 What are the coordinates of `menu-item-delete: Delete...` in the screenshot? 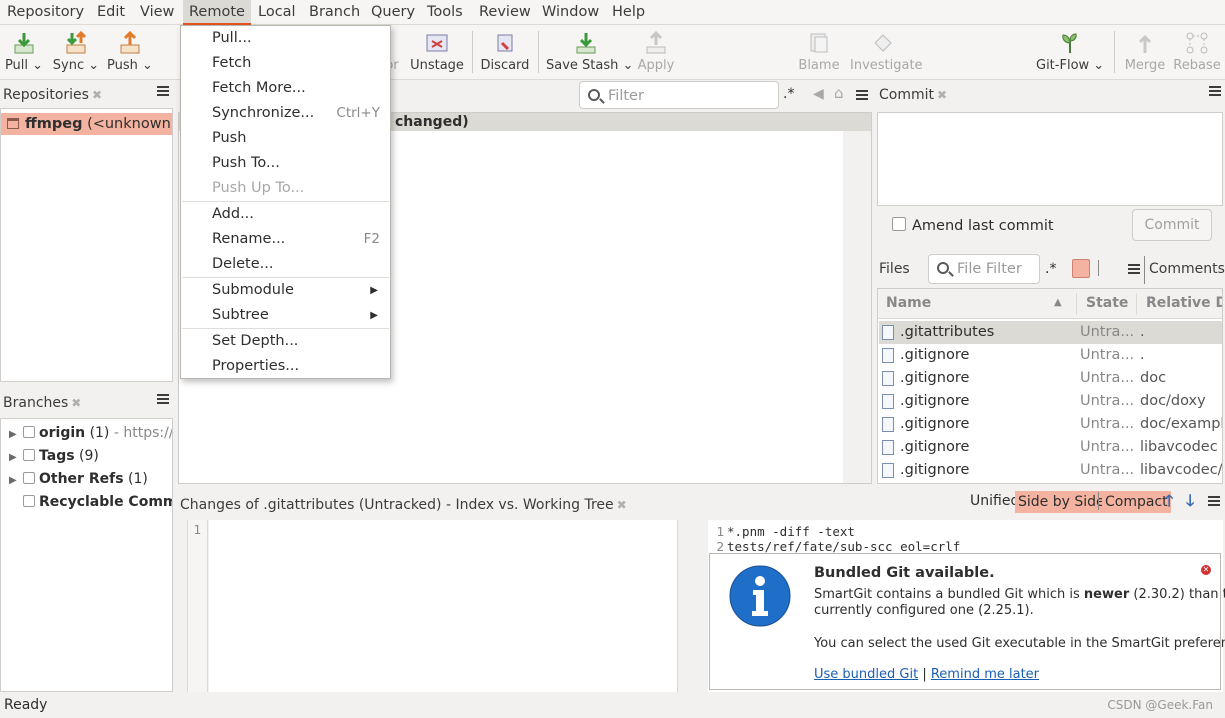 It's located at (285, 264).